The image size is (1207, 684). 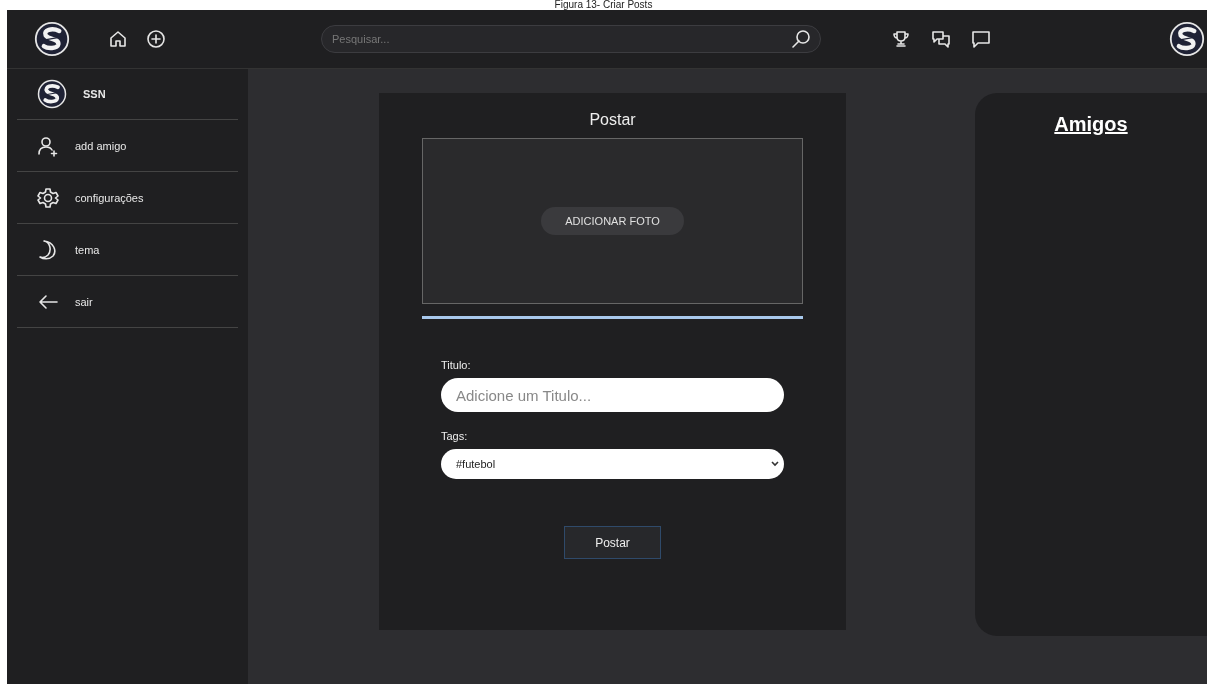 I want to click on add-icon, so click(x=156, y=39).